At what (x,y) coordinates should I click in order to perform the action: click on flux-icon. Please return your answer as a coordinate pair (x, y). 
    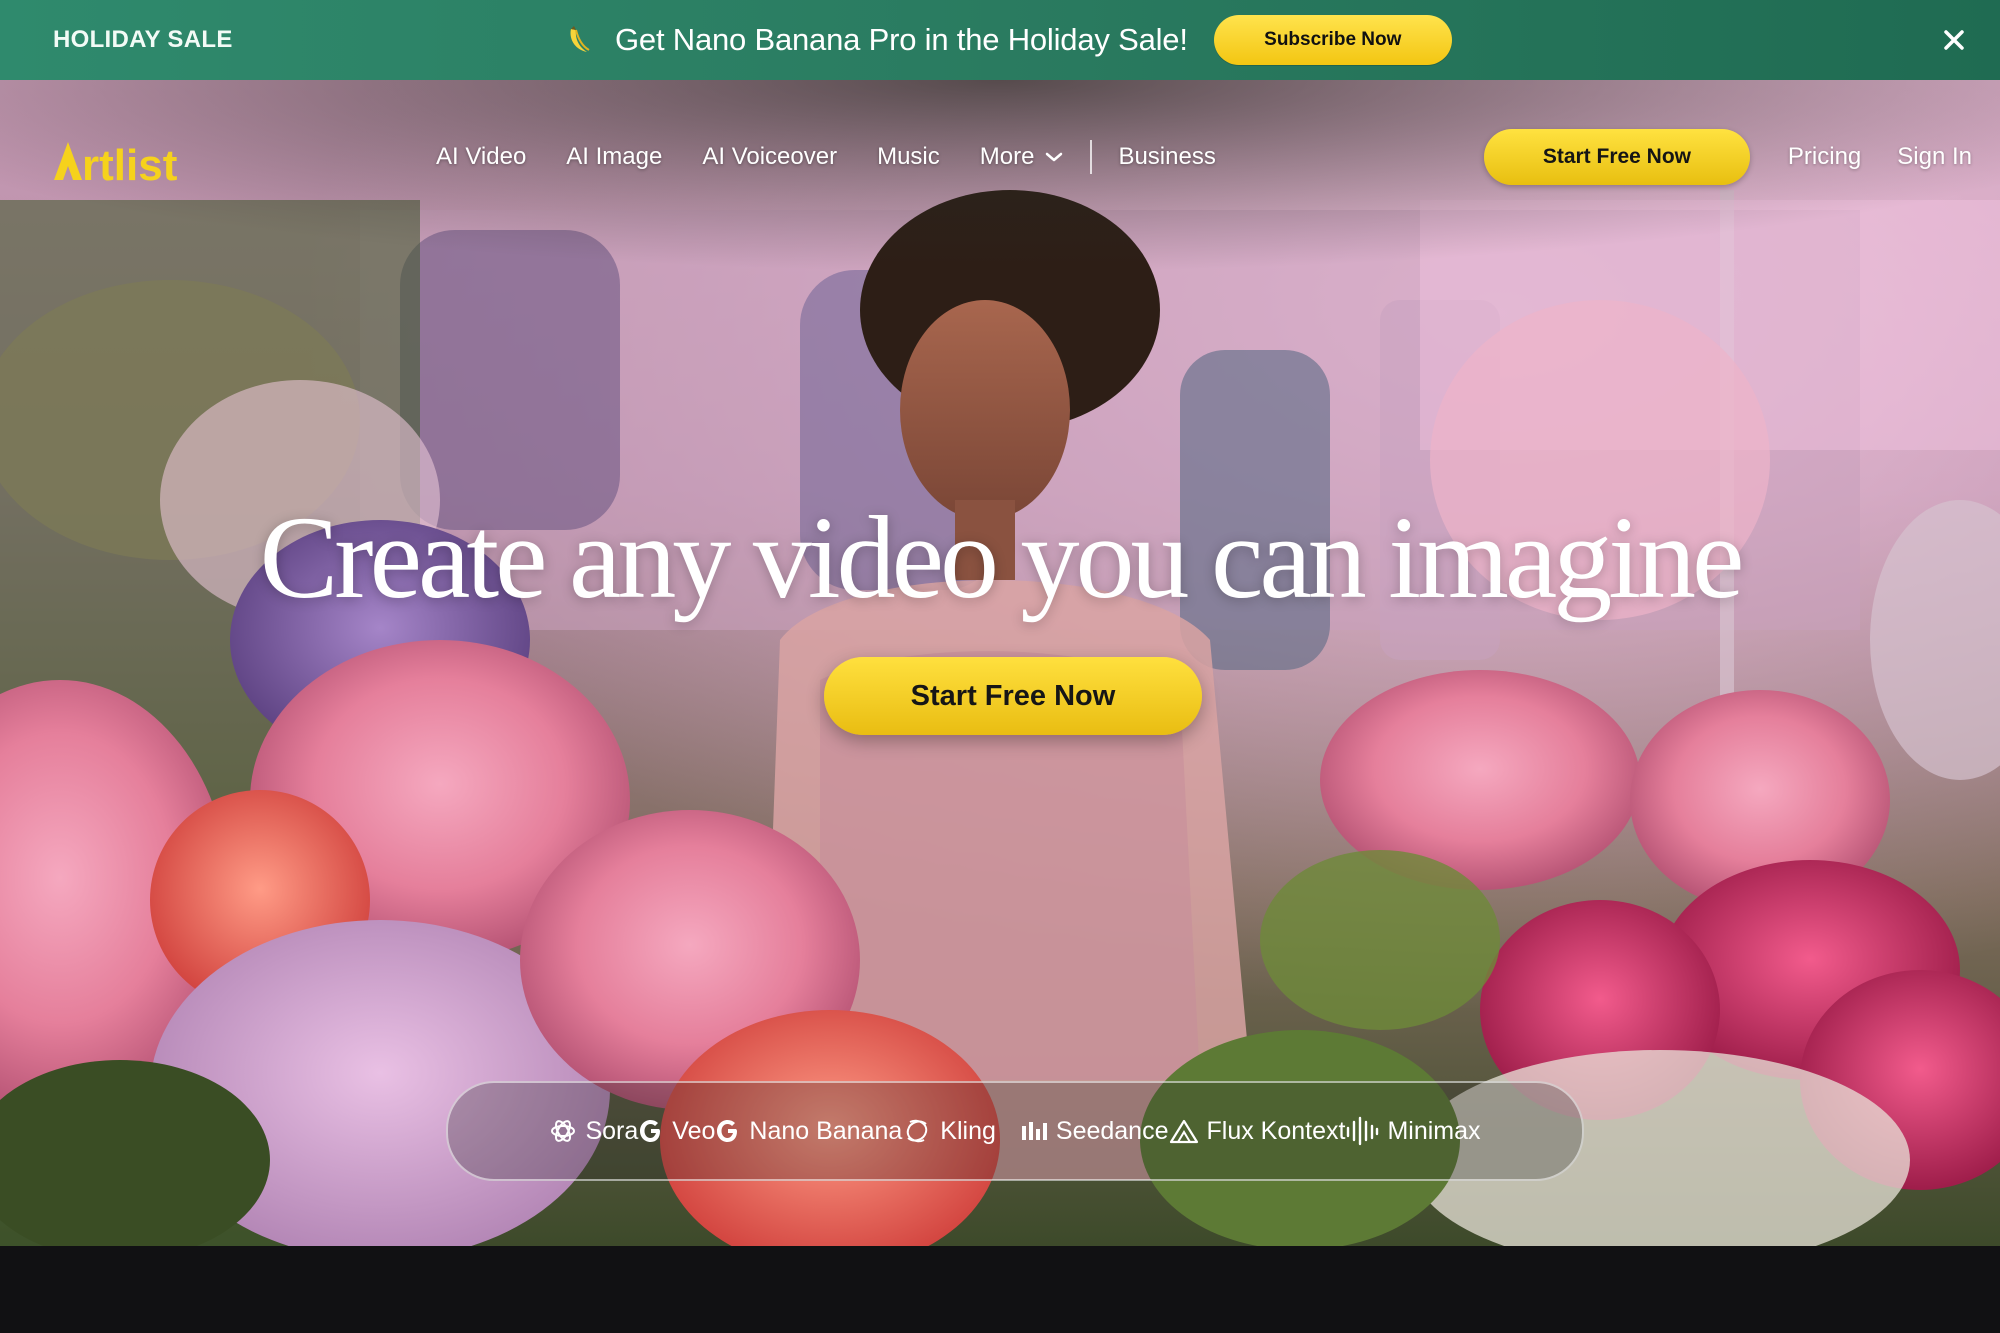
    Looking at the image, I should click on (1183, 1131).